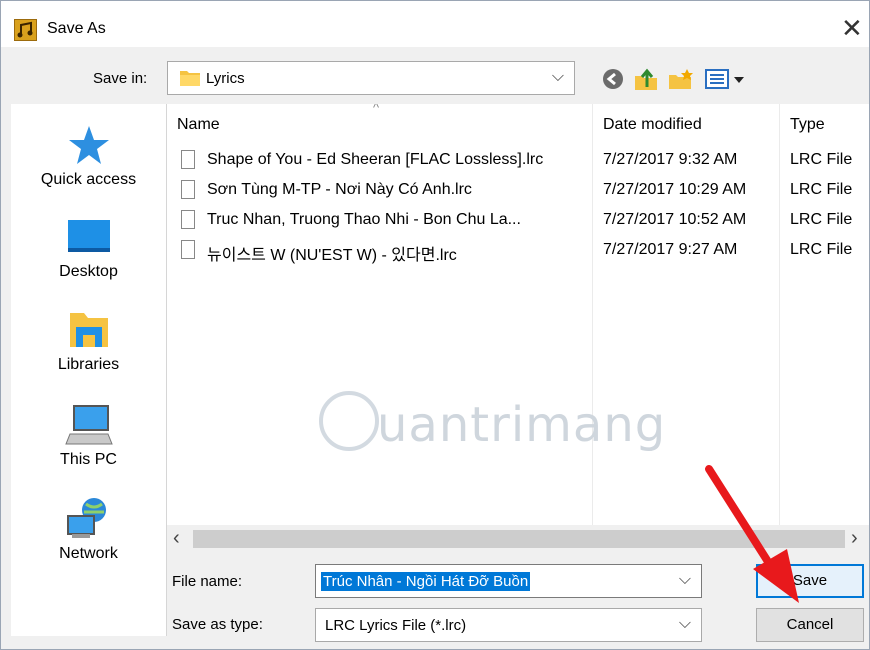 This screenshot has height=650, width=870. What do you see at coordinates (613, 79) in the screenshot?
I see `back-icon` at bounding box center [613, 79].